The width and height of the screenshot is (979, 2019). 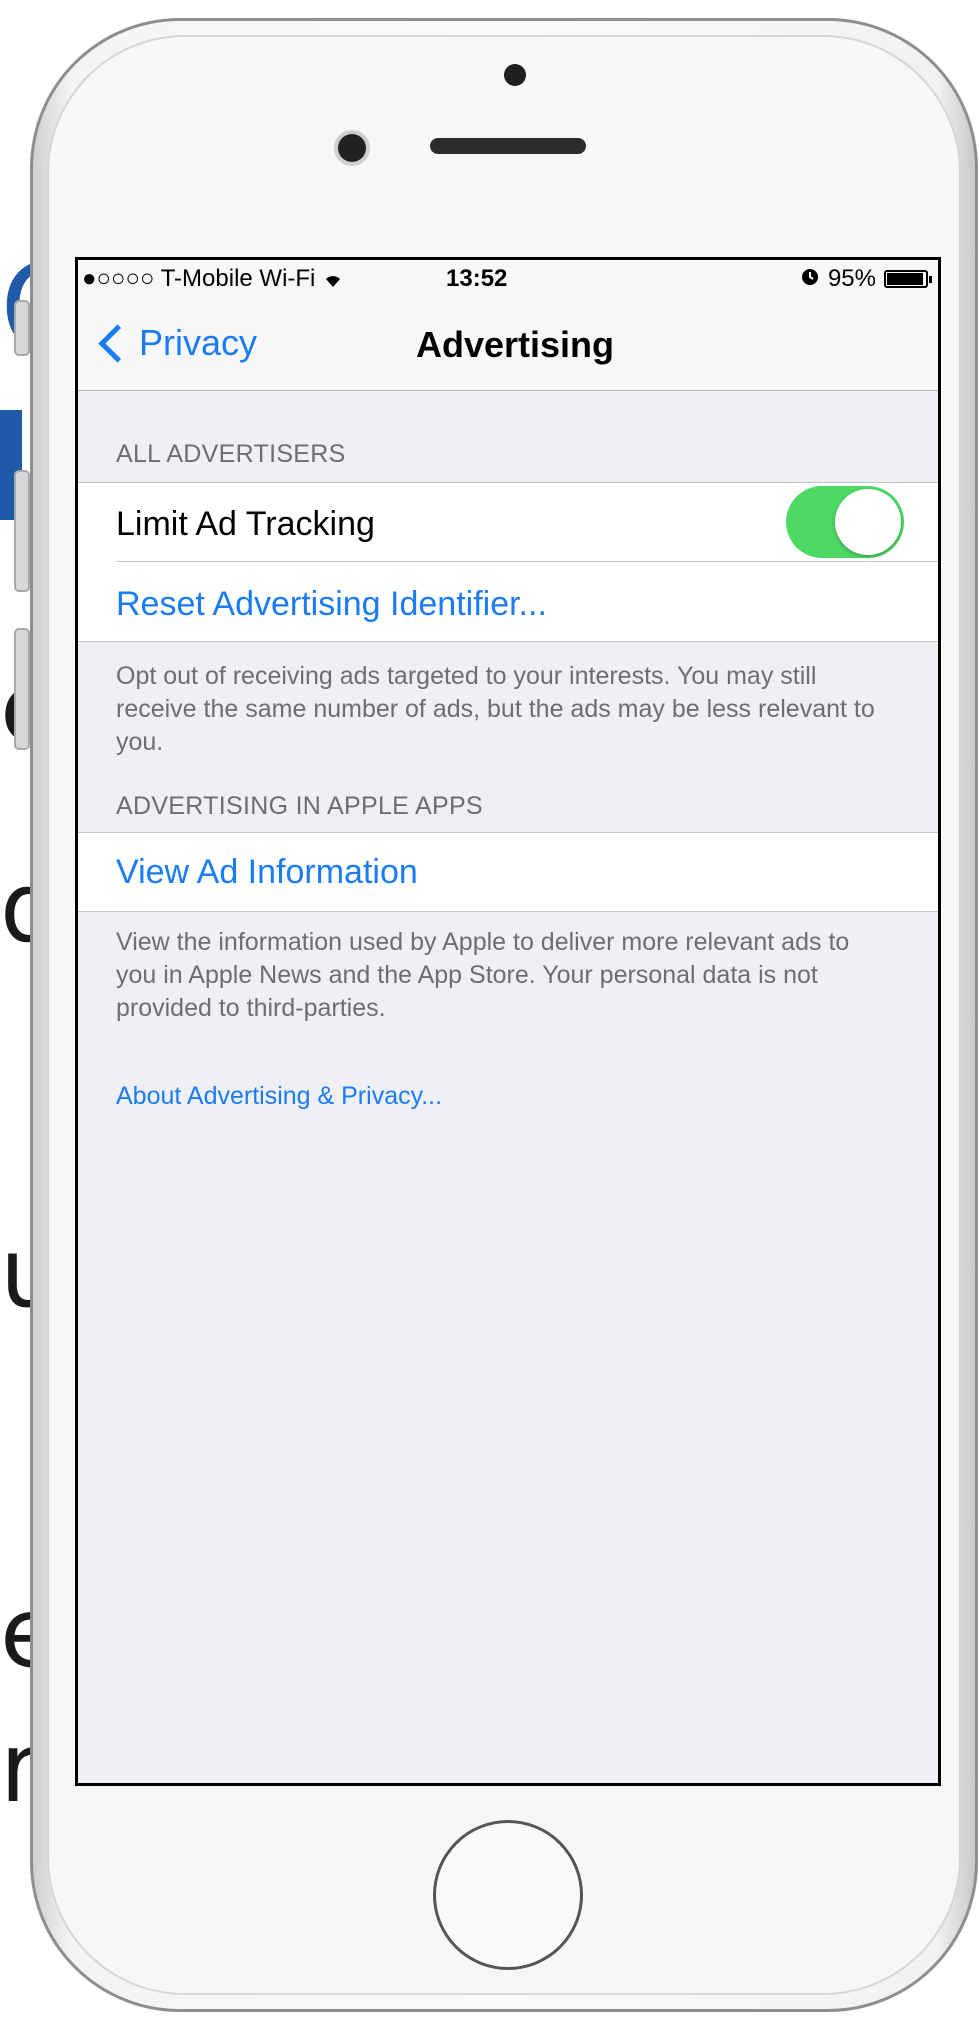 I want to click on mute-switch, so click(x=22, y=328).